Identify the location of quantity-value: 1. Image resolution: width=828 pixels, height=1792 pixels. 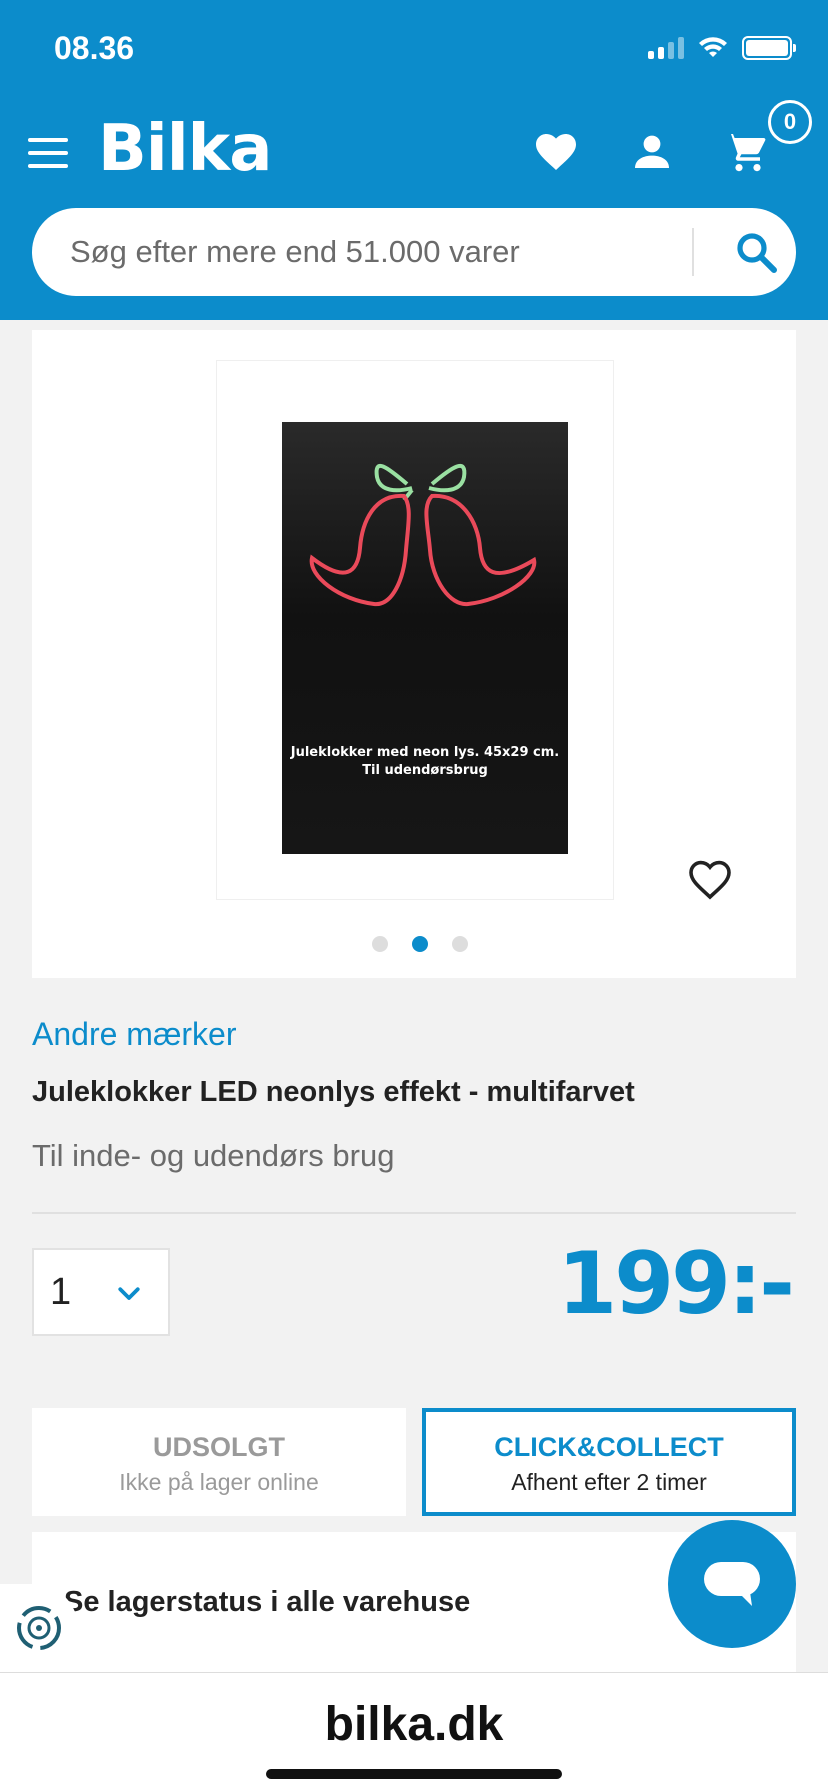
(61, 1291).